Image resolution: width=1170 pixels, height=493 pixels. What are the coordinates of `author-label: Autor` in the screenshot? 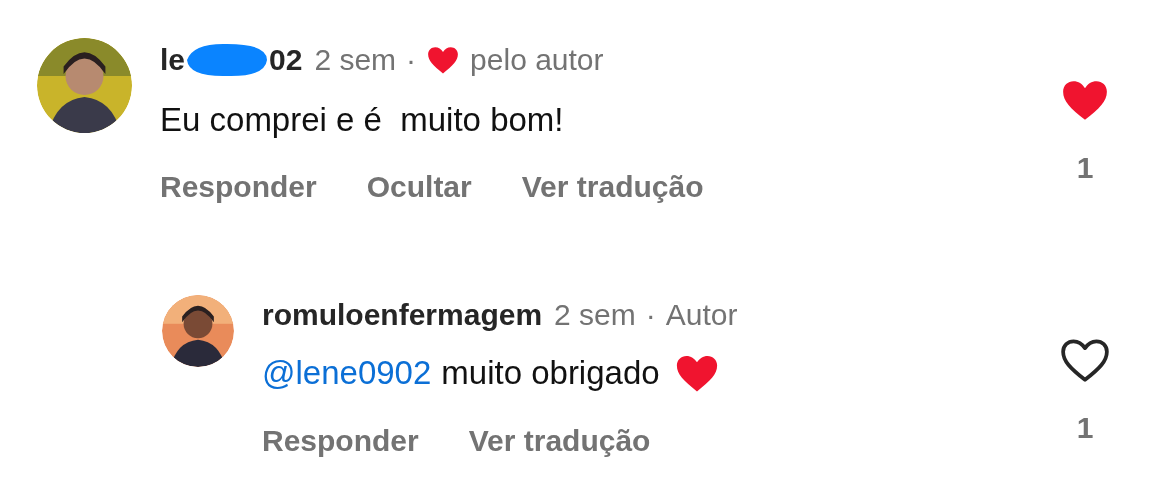 It's located at (701, 315).